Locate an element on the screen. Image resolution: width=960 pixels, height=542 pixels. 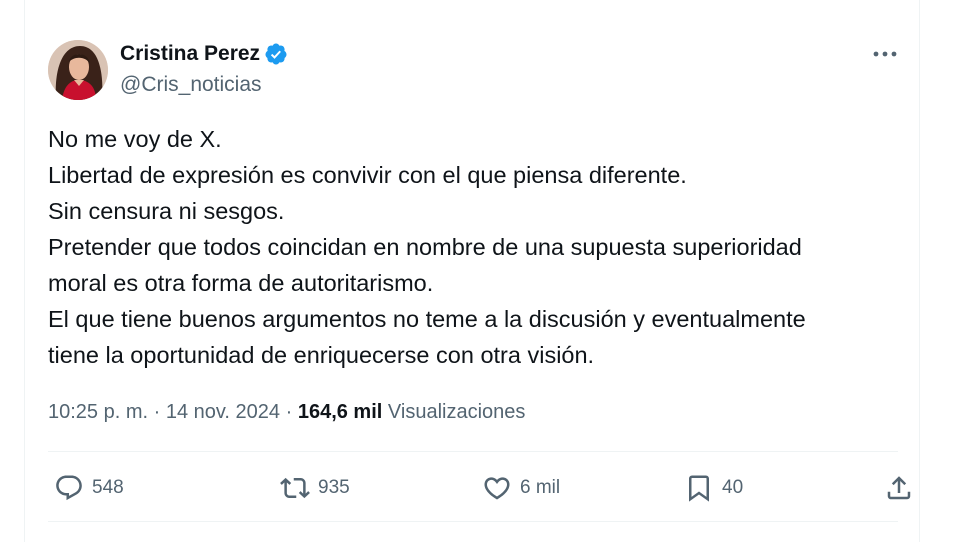
avatar is located at coordinates (78, 70).